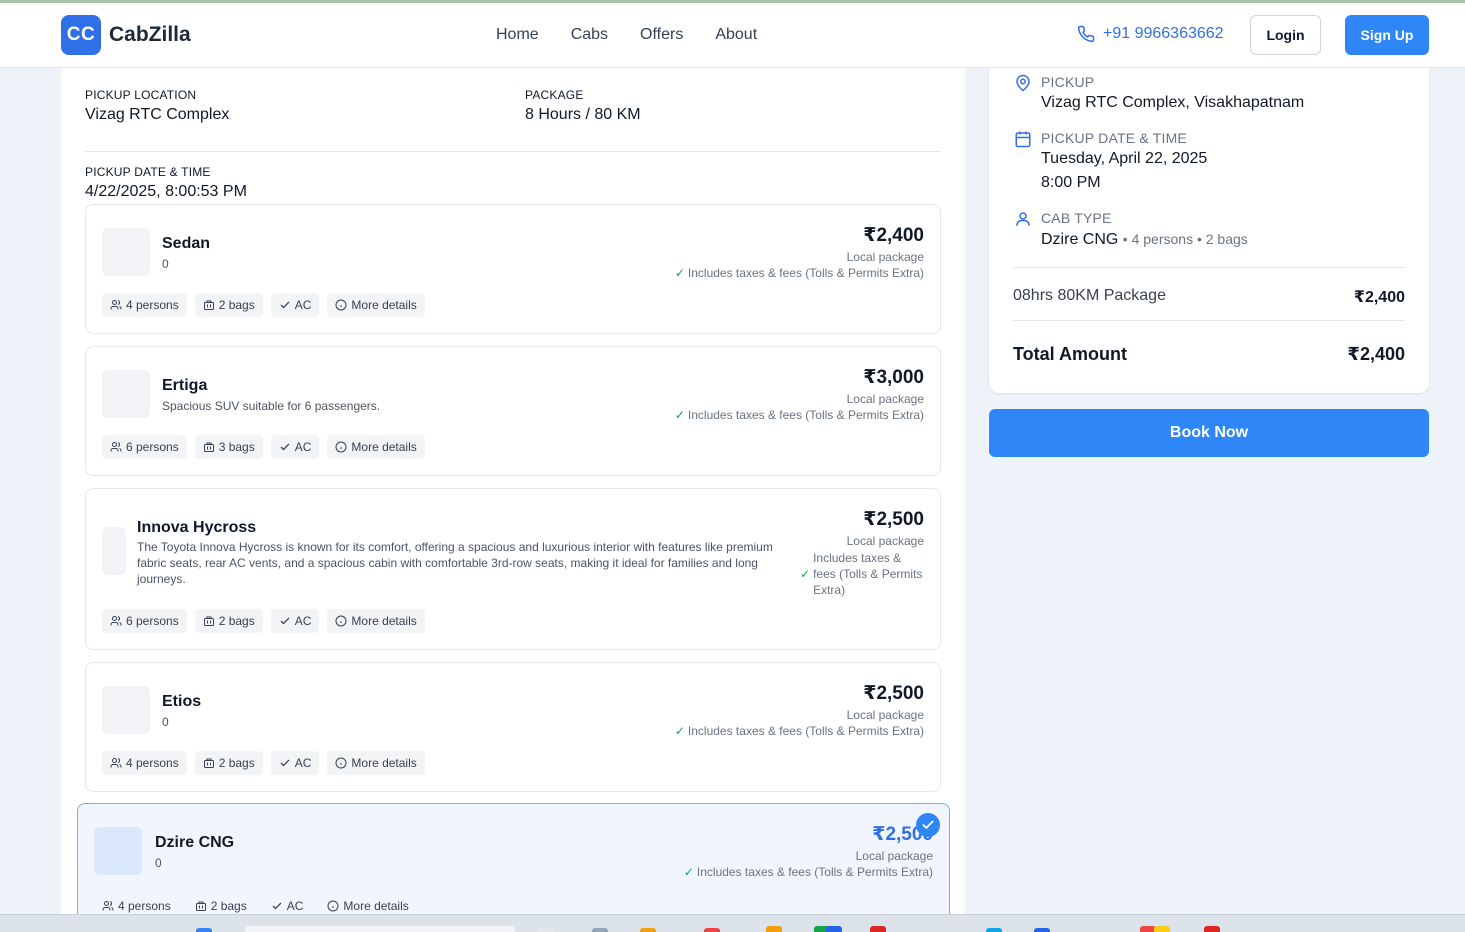  I want to click on cab-features: 6 persons 3 bags AC More details, so click(263, 447).